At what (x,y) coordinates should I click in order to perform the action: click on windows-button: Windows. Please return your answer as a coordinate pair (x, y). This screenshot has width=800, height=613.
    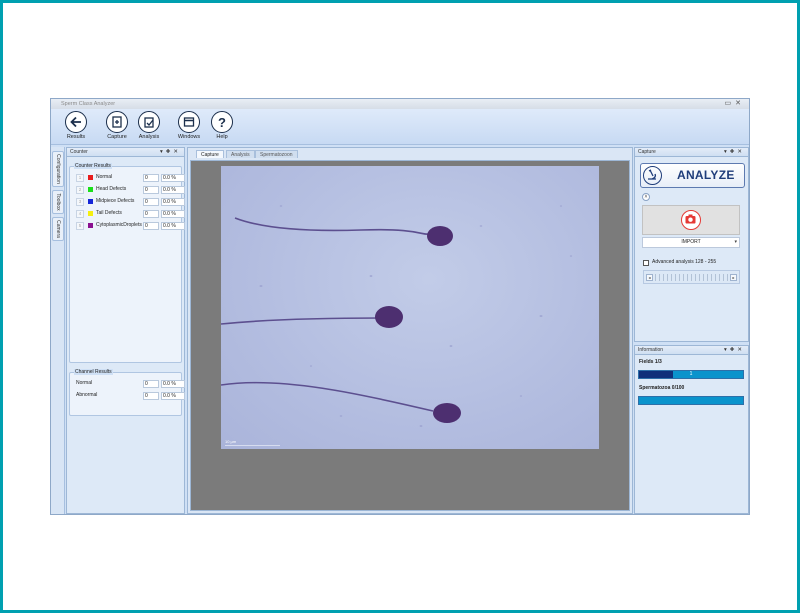
    Looking at the image, I should click on (189, 125).